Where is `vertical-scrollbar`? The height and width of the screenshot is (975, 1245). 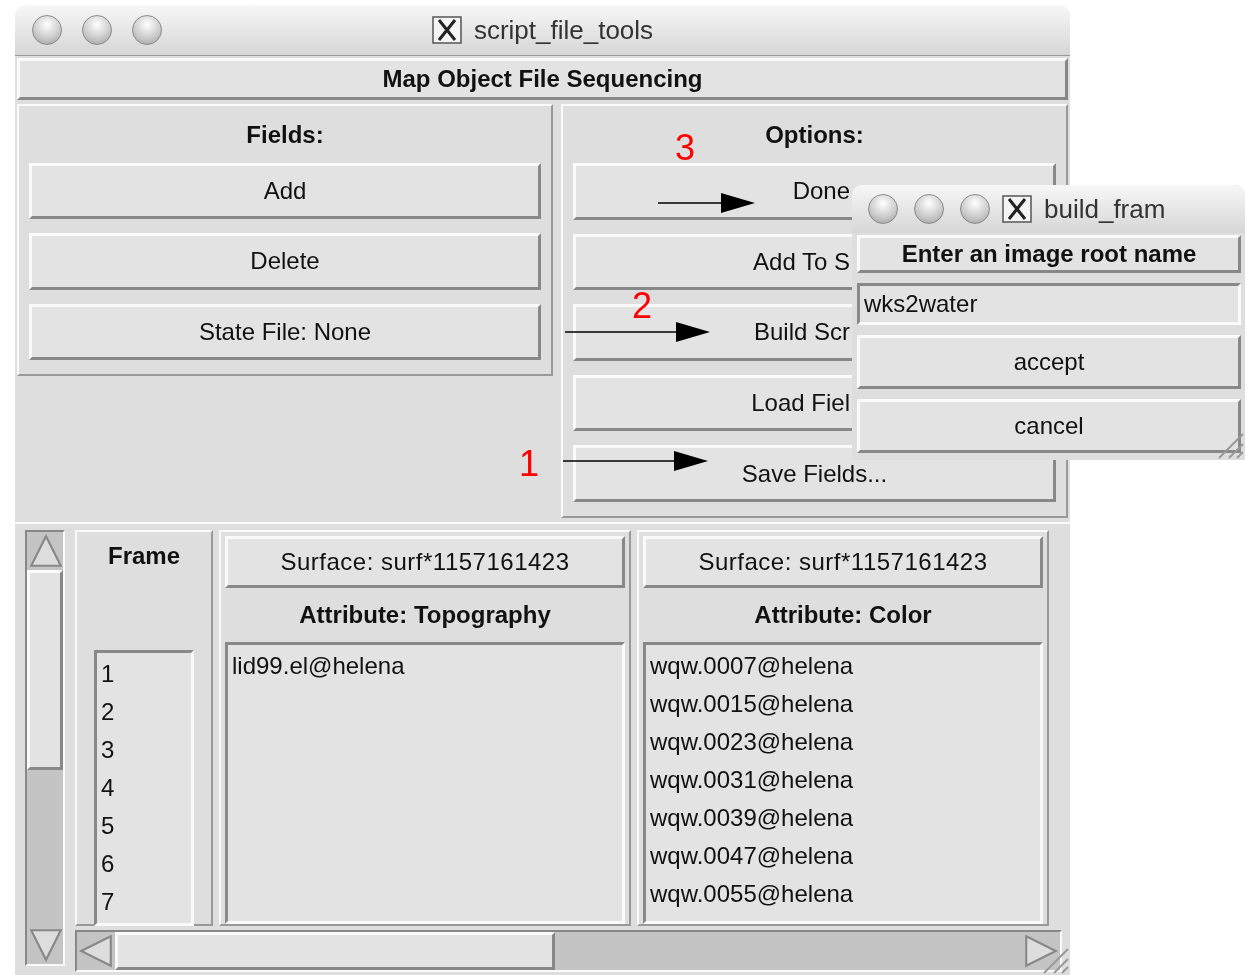 vertical-scrollbar is located at coordinates (45, 748).